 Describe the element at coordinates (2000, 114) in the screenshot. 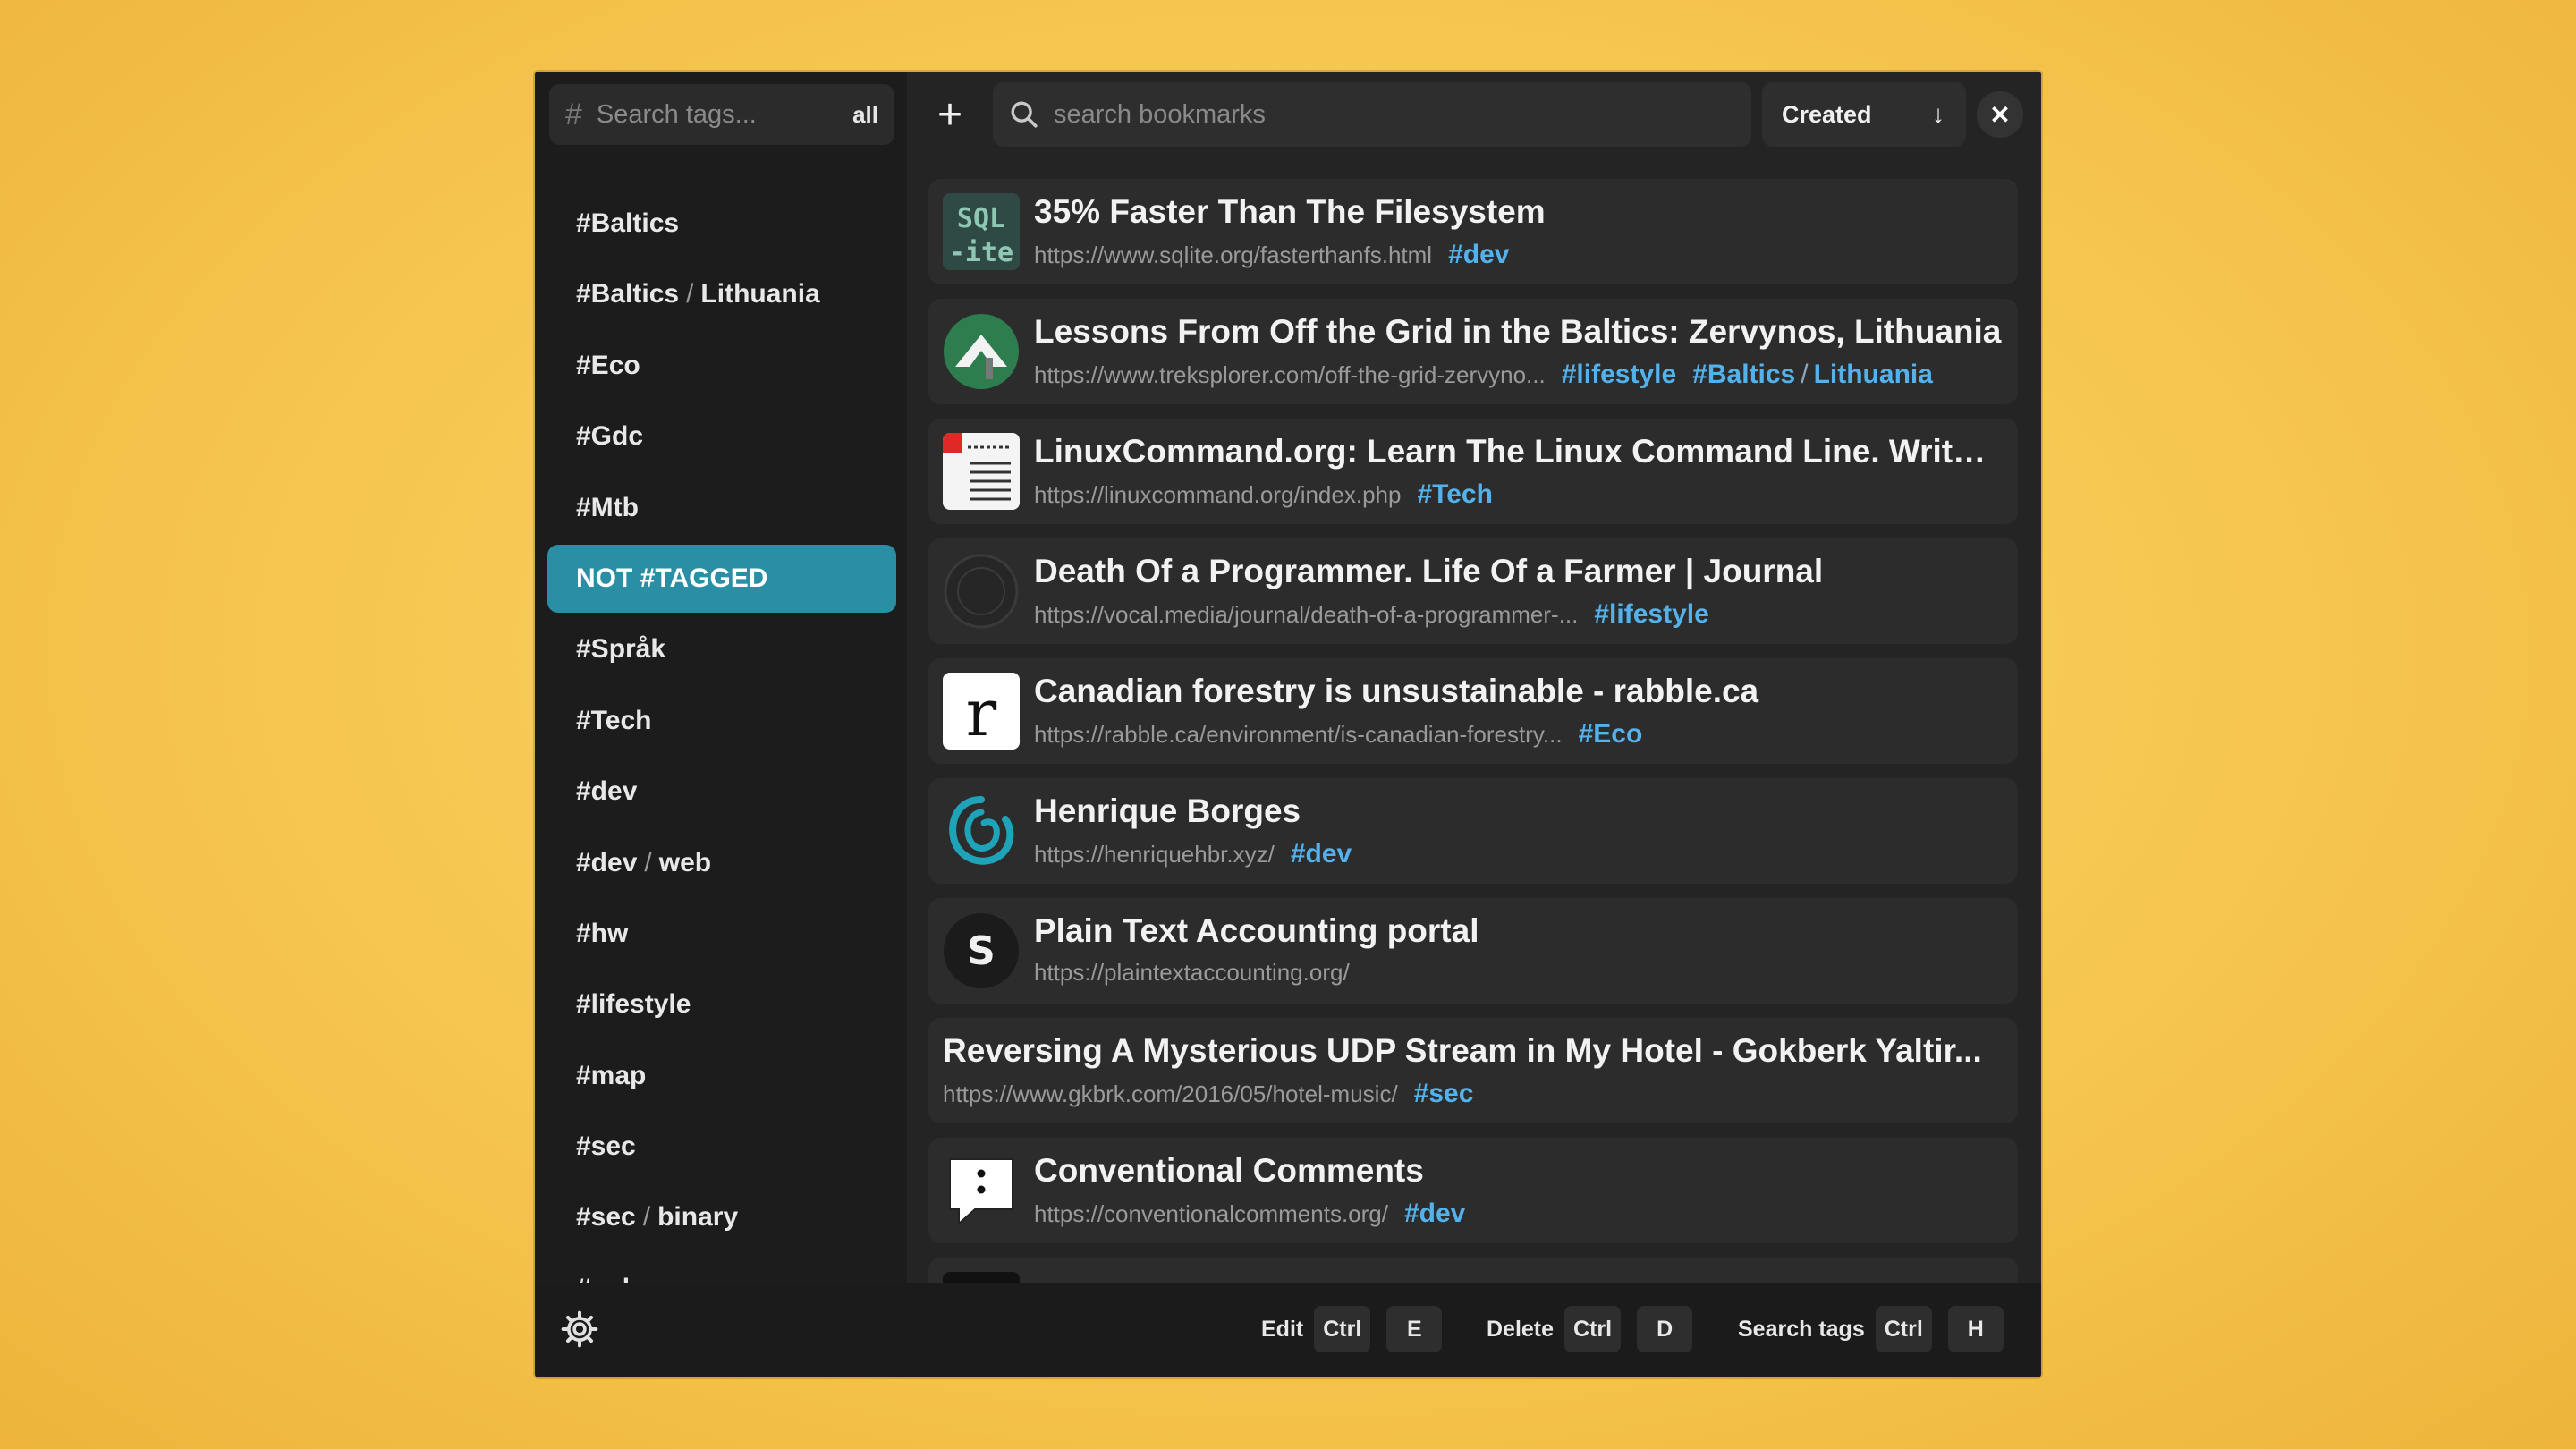

I see `close-button: ✕` at that location.